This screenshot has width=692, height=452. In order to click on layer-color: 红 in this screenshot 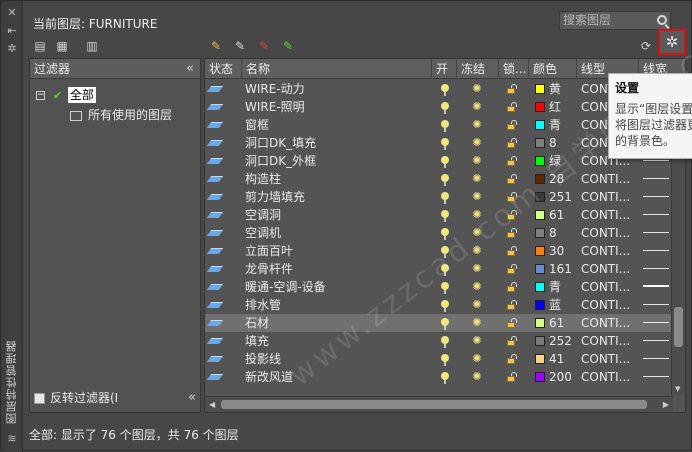, I will do `click(555, 107)`.